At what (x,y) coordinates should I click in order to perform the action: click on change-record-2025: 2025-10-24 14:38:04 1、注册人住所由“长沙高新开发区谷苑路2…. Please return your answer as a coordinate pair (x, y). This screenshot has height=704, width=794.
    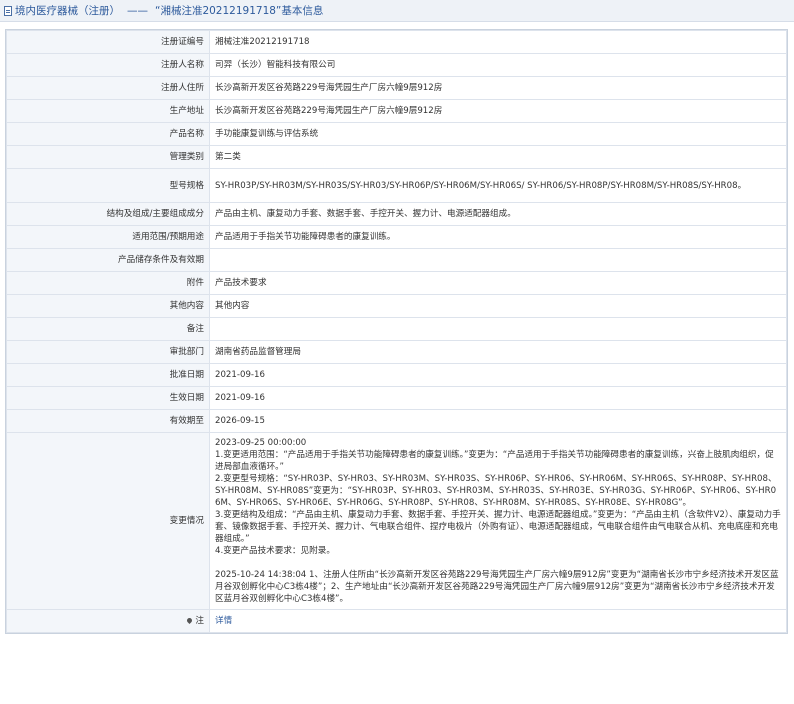
    Looking at the image, I should click on (498, 587).